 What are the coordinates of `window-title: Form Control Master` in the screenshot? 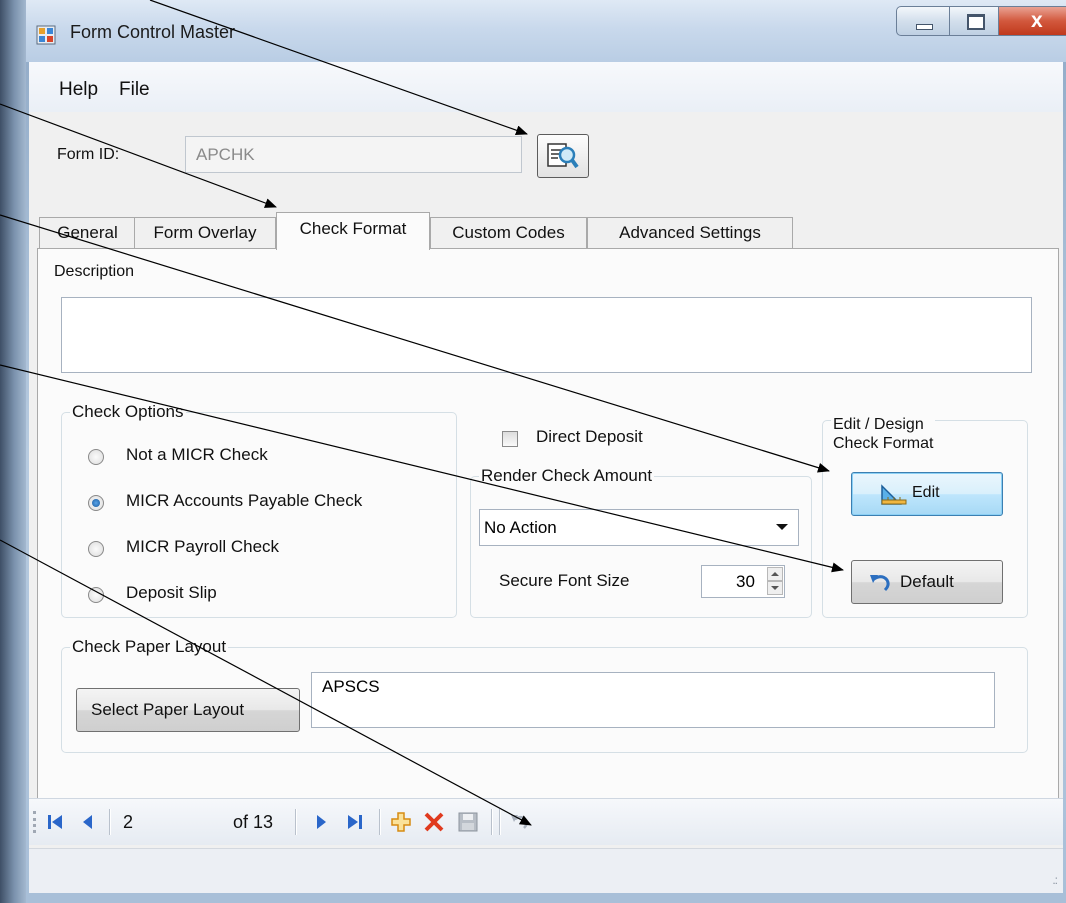 It's located at (153, 32).